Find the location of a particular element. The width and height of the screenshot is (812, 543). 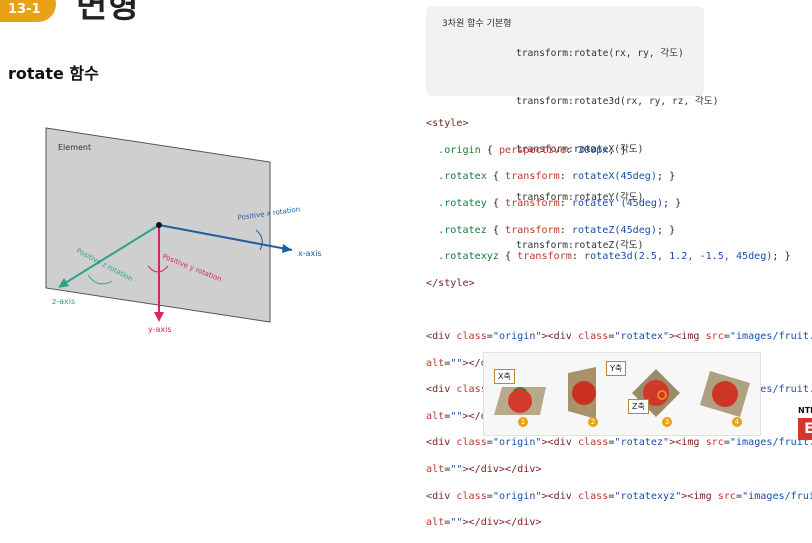

code-line: .rotatex { transform: rotateX(45deg); } is located at coordinates (557, 177).